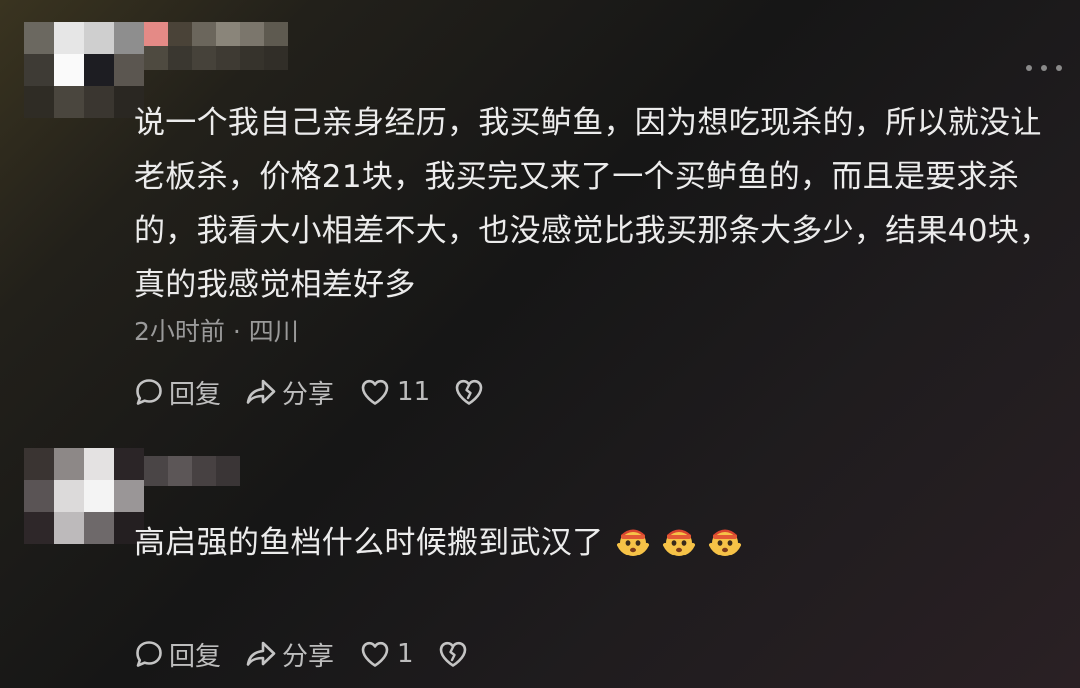 This screenshot has width=1080, height=688. What do you see at coordinates (395, 392) in the screenshot?
I see `like-button: 11` at bounding box center [395, 392].